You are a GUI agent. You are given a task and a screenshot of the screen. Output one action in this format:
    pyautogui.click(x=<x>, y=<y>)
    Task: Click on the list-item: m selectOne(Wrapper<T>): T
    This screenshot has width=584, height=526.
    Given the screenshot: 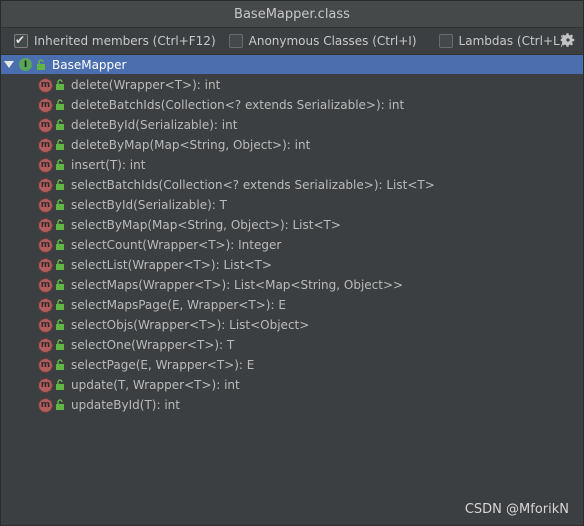 What is the action you would take?
    pyautogui.click(x=136, y=345)
    